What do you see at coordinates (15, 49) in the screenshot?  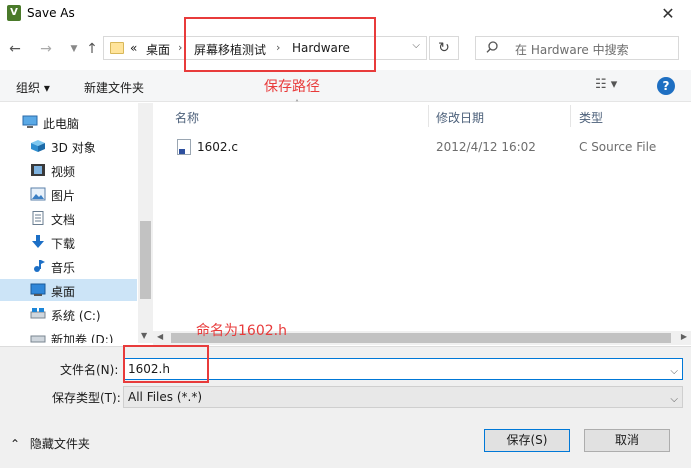 I see `back-button: ←` at bounding box center [15, 49].